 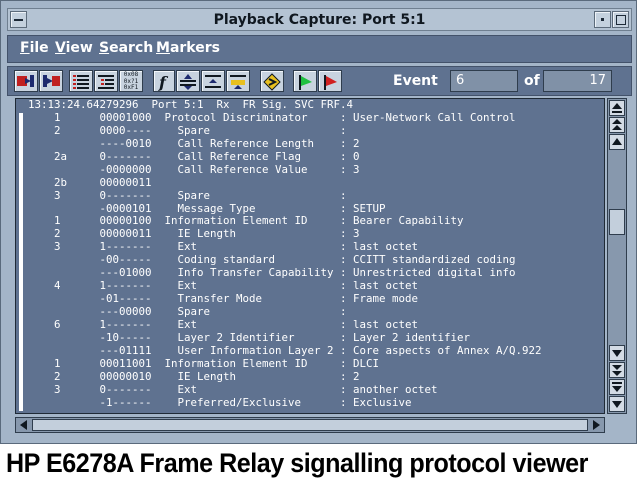 I want to click on decode-line: -1------ Preferred/Exclusive : Exclusive, so click(x=285, y=403).